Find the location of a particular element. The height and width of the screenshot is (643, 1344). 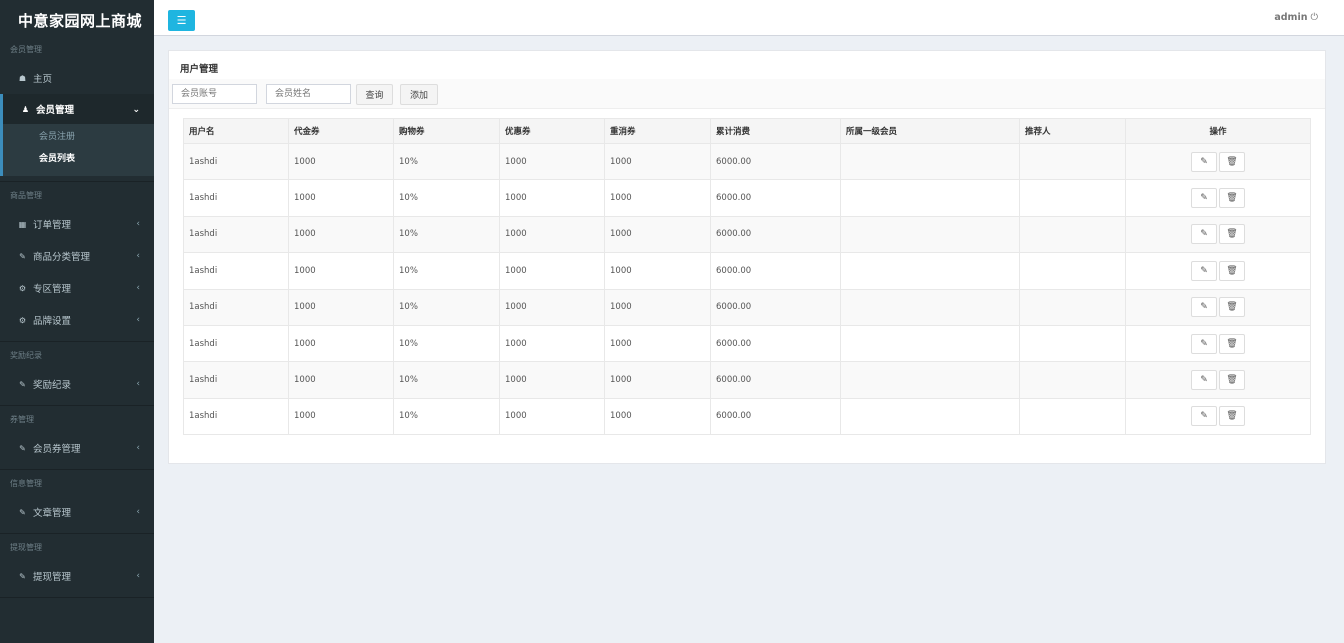

member-name-input is located at coordinates (308, 94).